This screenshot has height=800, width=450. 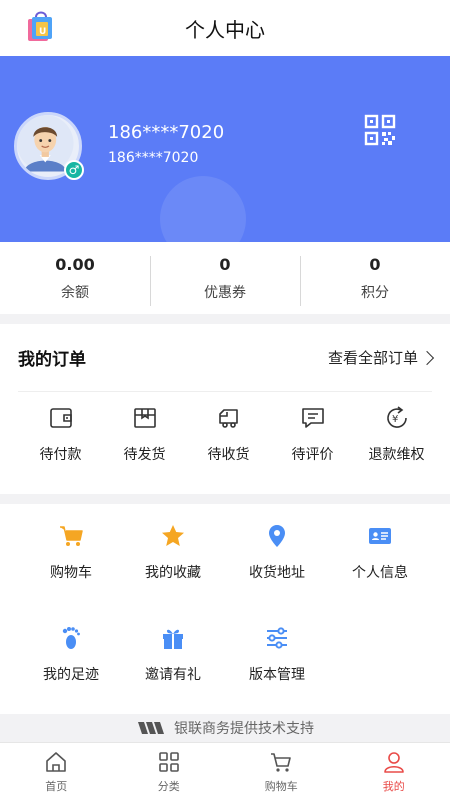 What do you see at coordinates (75, 264) in the screenshot?
I see `stat-value: 0.00` at bounding box center [75, 264].